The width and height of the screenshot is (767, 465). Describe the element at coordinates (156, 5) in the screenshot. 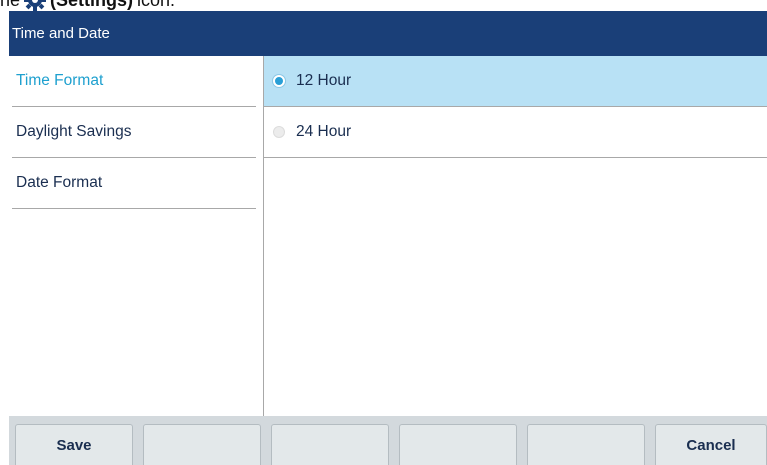

I see `caption-suffix: icon.` at that location.